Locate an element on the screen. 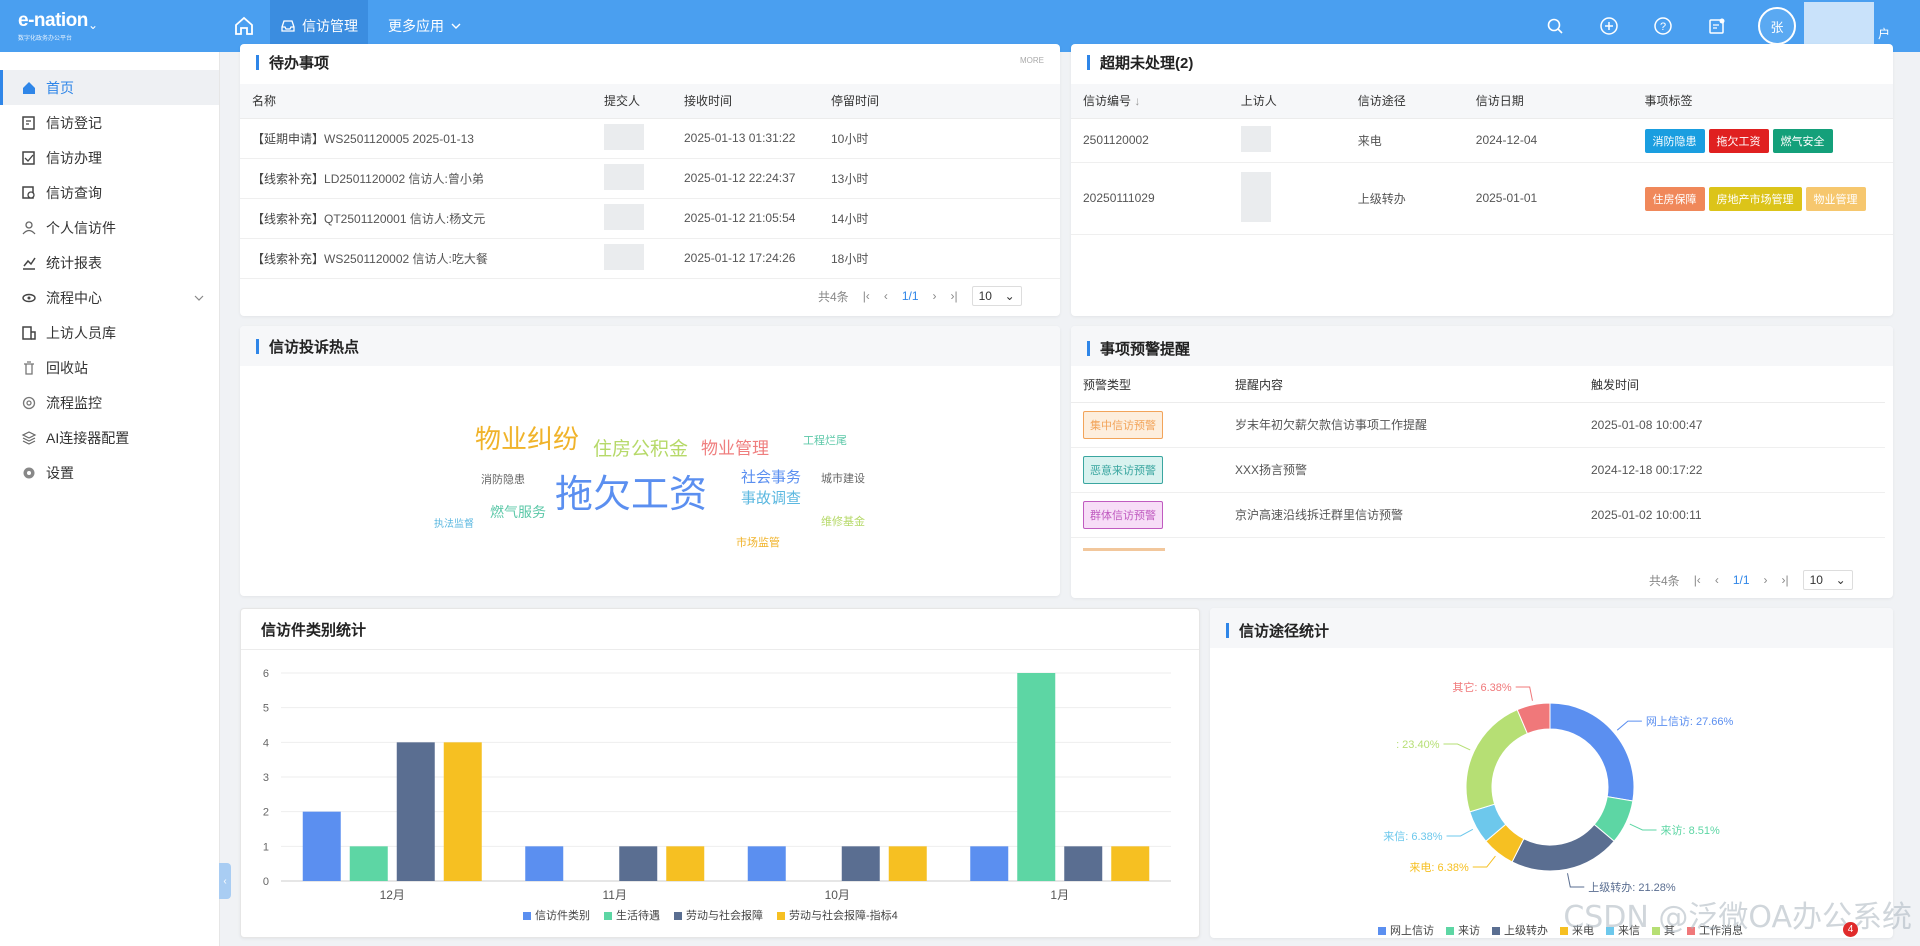 The height and width of the screenshot is (946, 1920). overdue-col-id: 信访编号 ↓ is located at coordinates (1156, 101).